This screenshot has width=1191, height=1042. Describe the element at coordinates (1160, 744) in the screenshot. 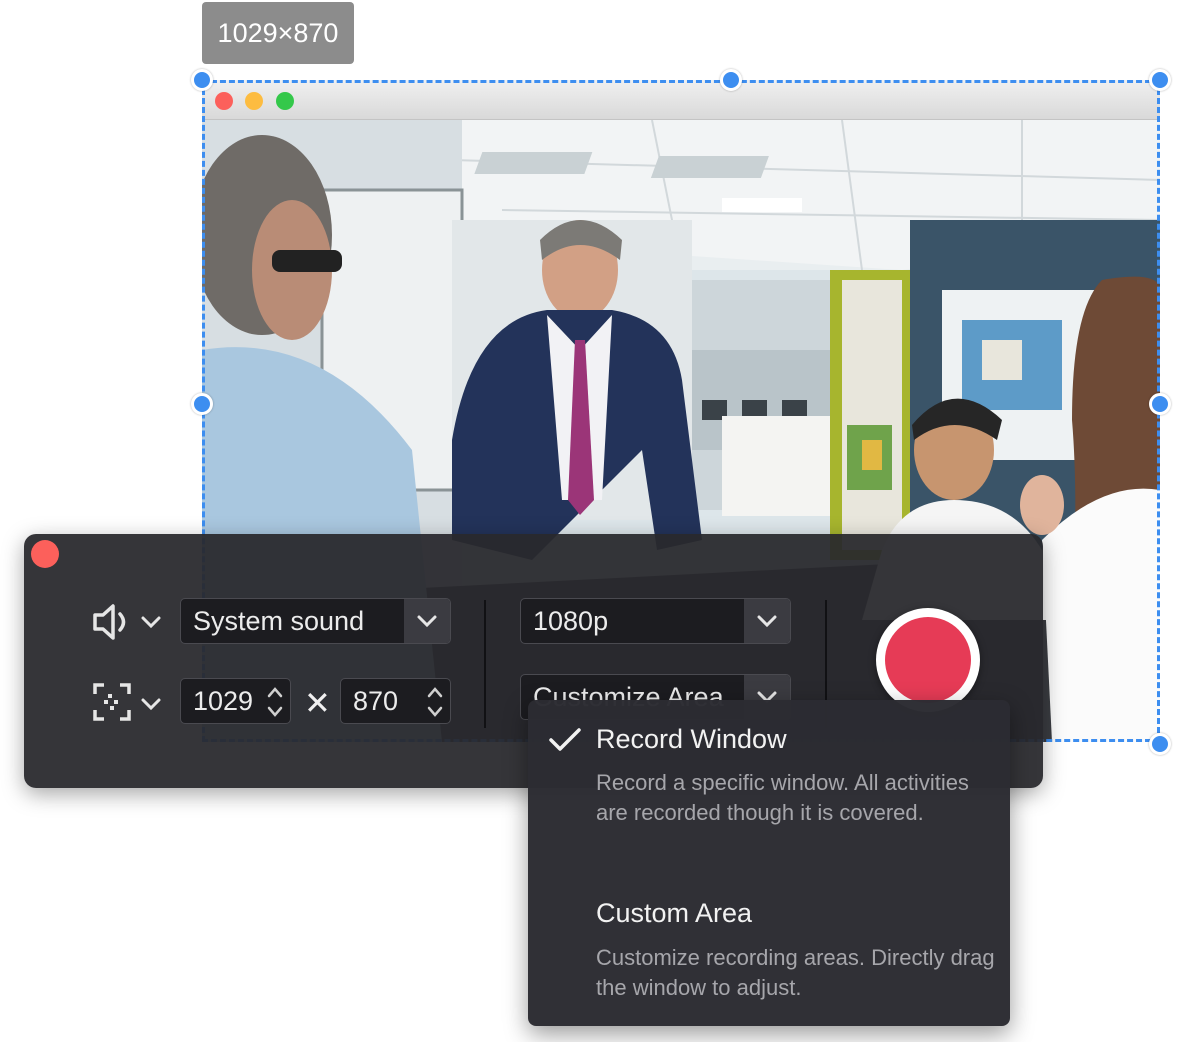

I see `resize-handle-bottom-right` at that location.